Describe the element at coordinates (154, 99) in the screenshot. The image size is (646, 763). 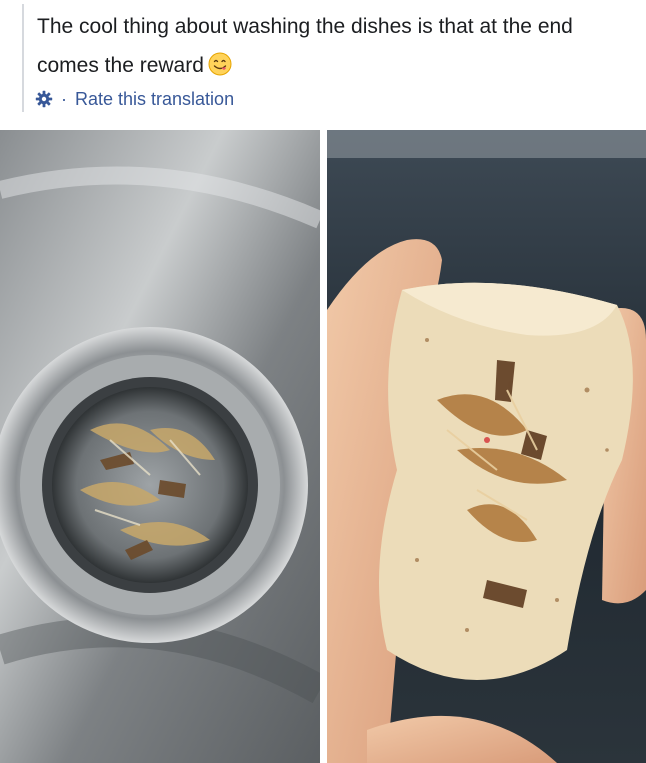
I see `rate-translation-label: Rate this translation` at that location.